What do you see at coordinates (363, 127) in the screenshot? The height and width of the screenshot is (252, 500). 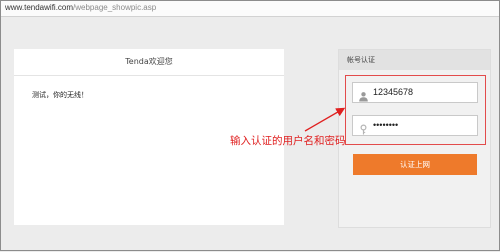 I see `key-icon` at bounding box center [363, 127].